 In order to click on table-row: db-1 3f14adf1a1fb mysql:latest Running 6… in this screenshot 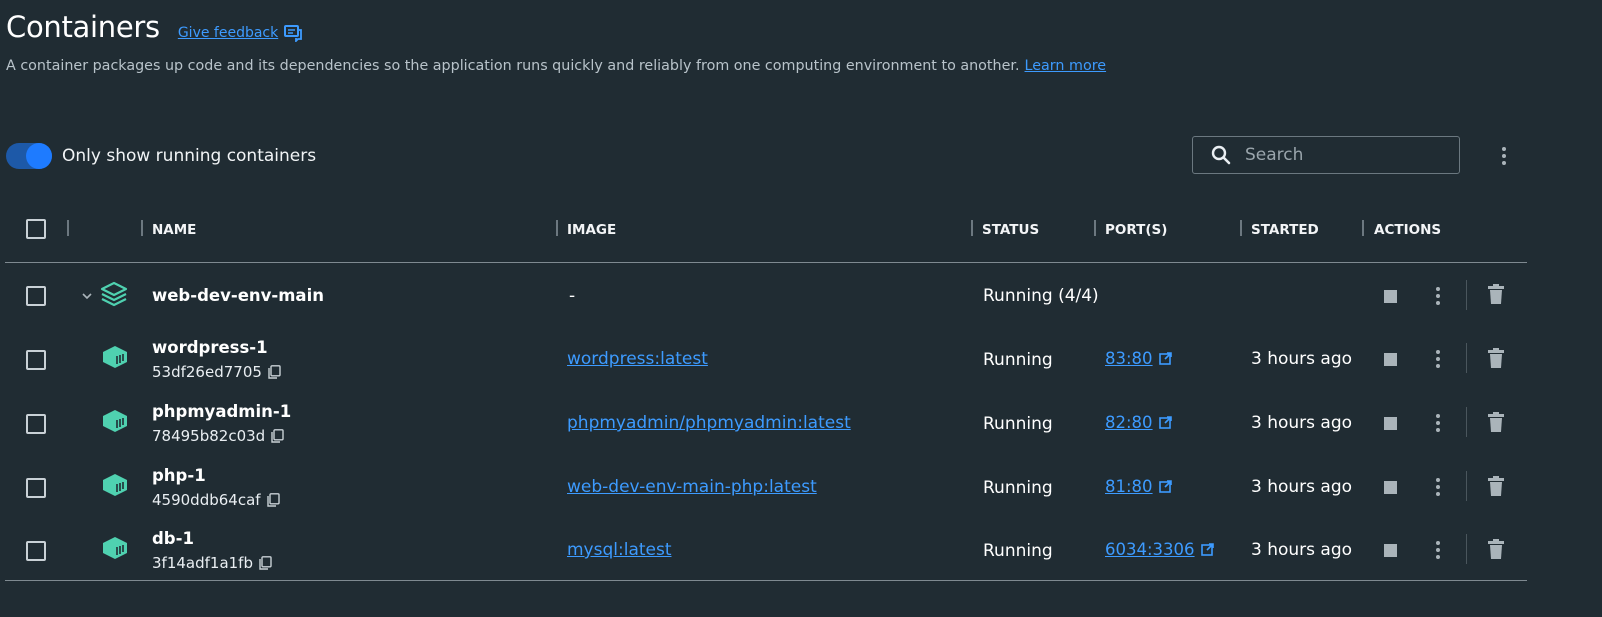, I will do `click(780, 551)`.